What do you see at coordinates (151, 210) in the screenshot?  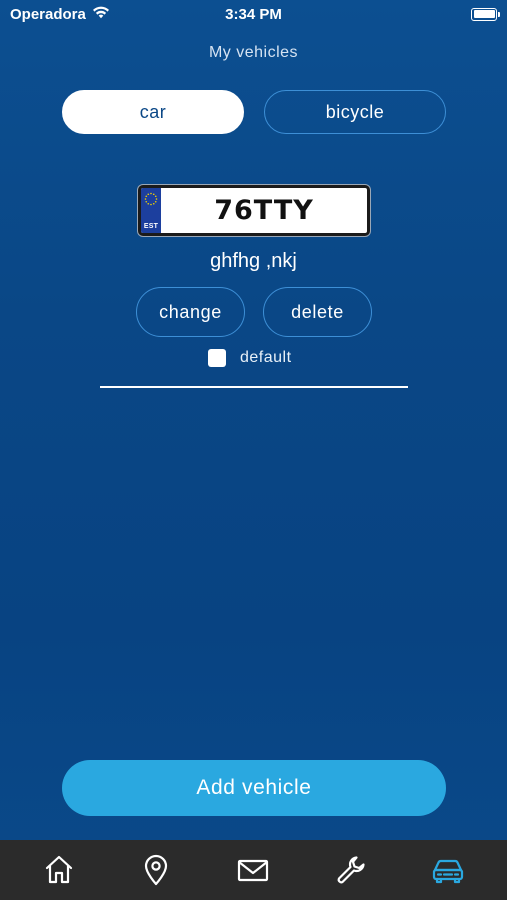 I see `plate-eu-band: EST` at bounding box center [151, 210].